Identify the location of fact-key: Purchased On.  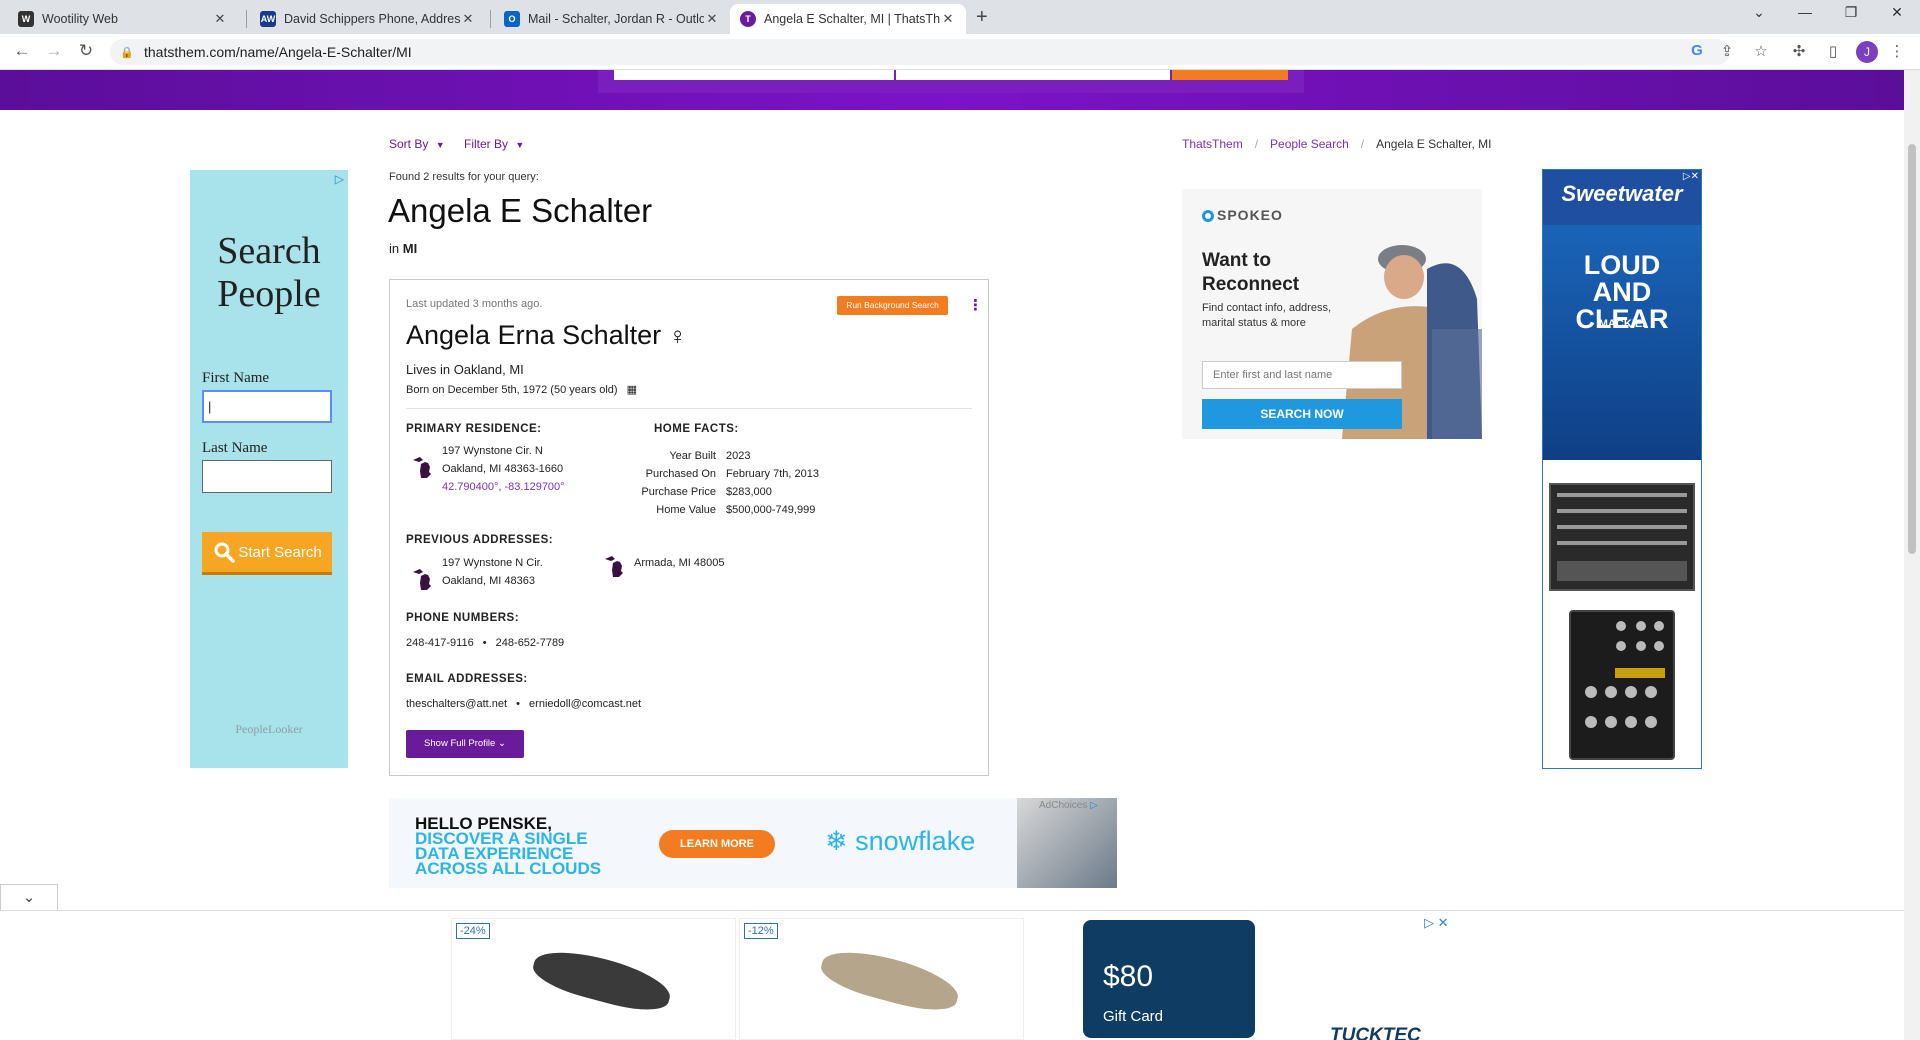
(680, 474).